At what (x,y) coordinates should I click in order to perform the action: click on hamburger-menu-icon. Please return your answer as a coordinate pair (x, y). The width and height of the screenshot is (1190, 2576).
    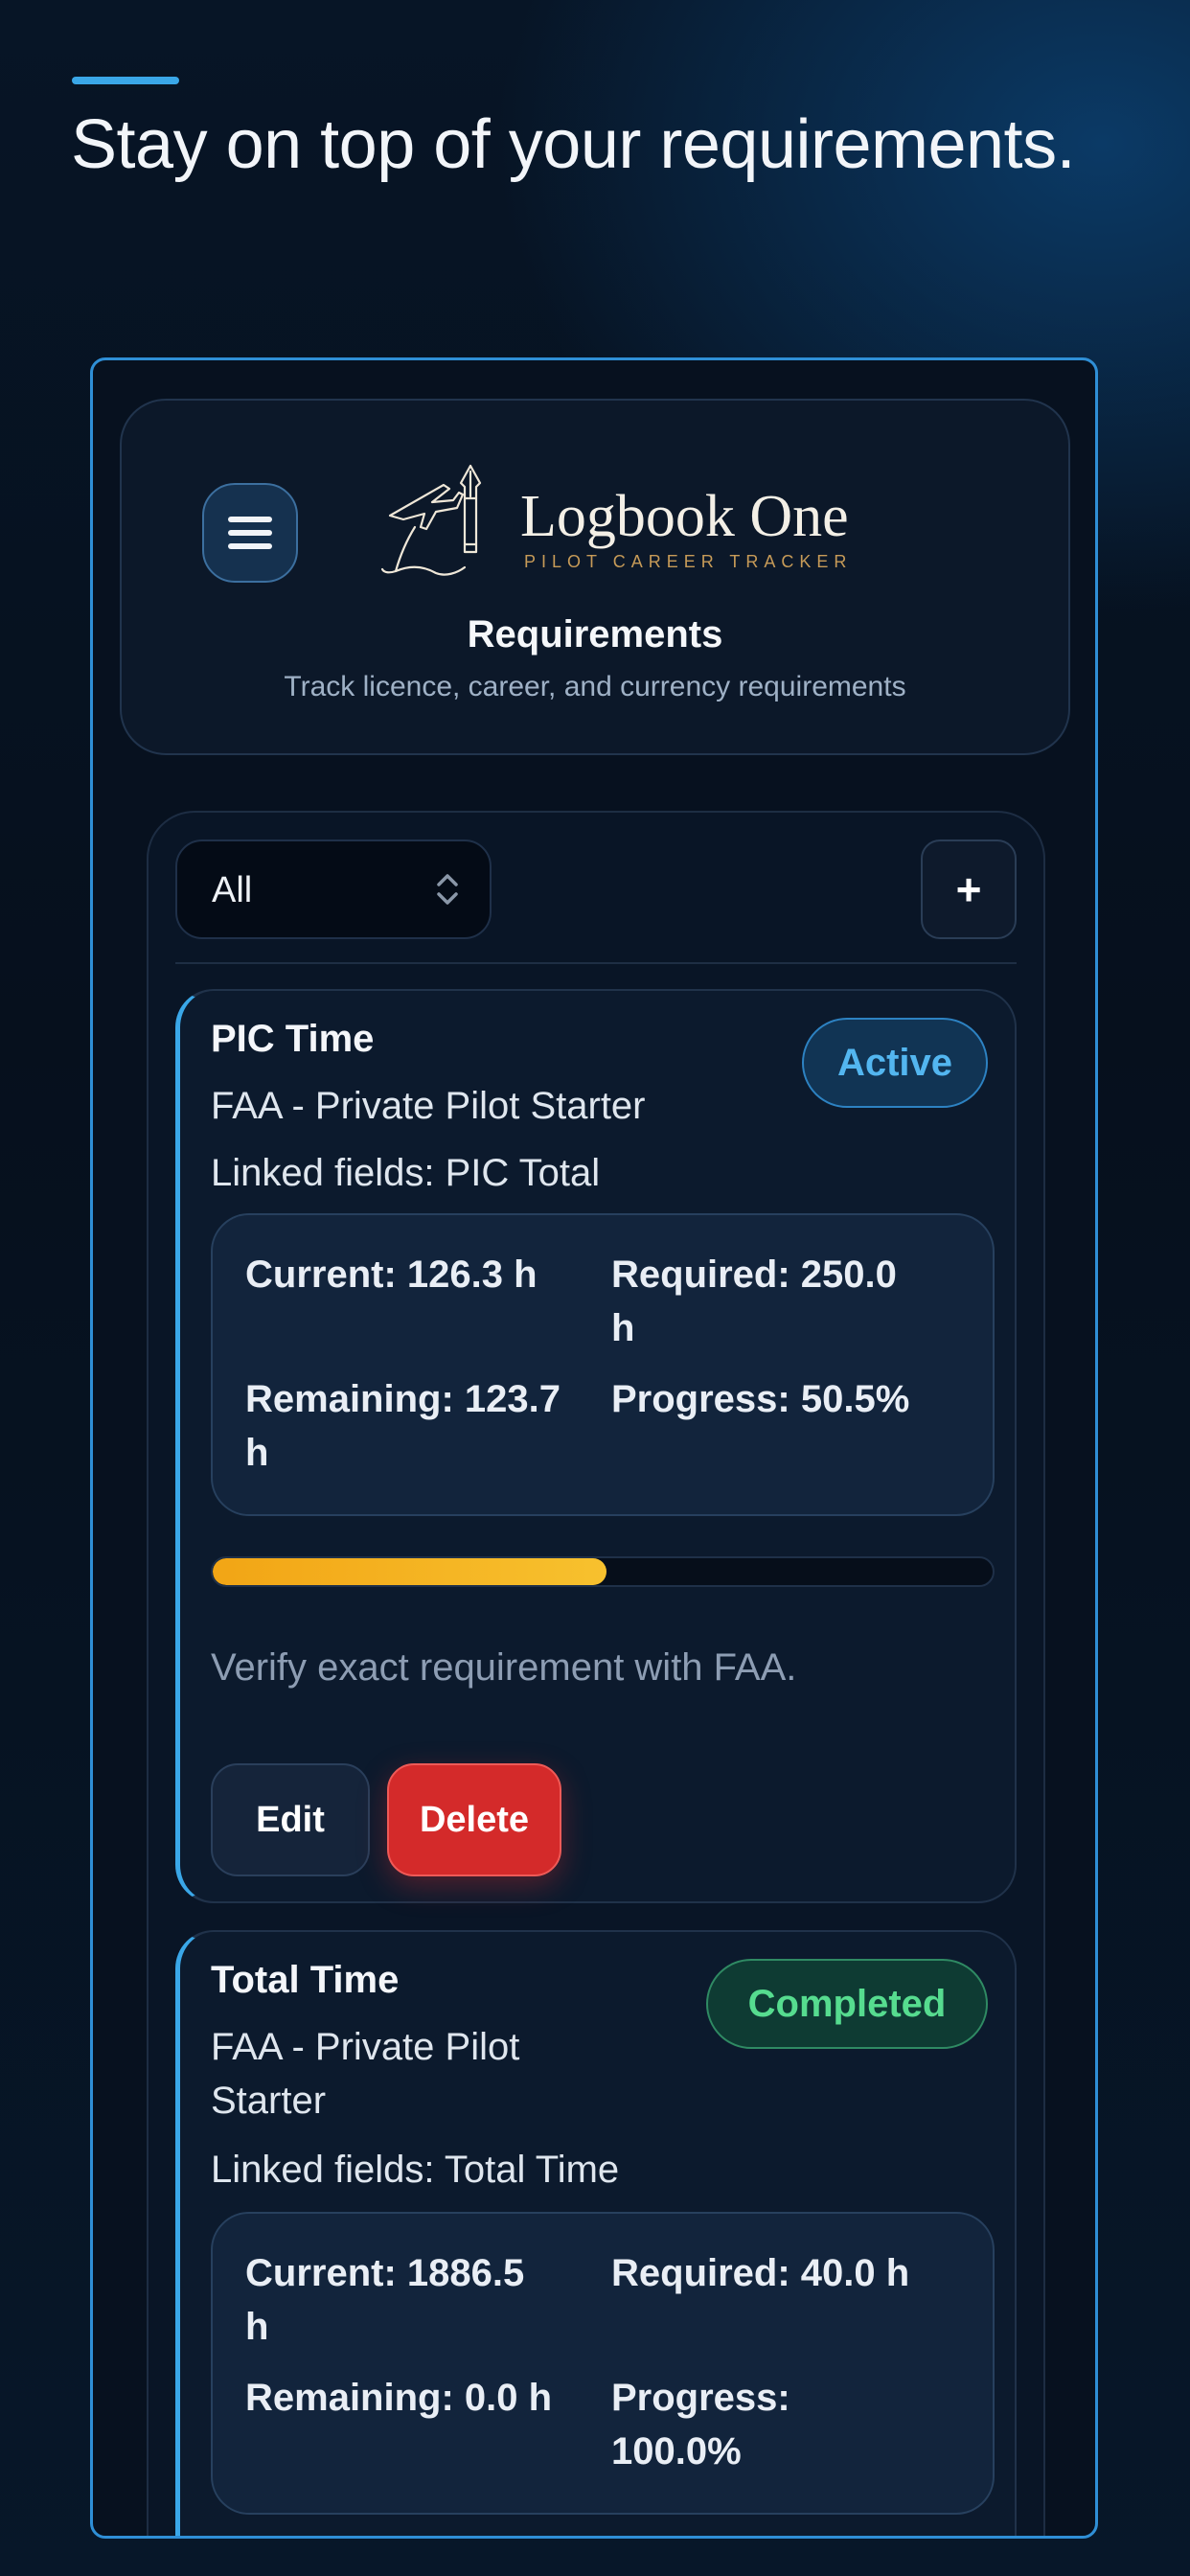
    Looking at the image, I should click on (250, 533).